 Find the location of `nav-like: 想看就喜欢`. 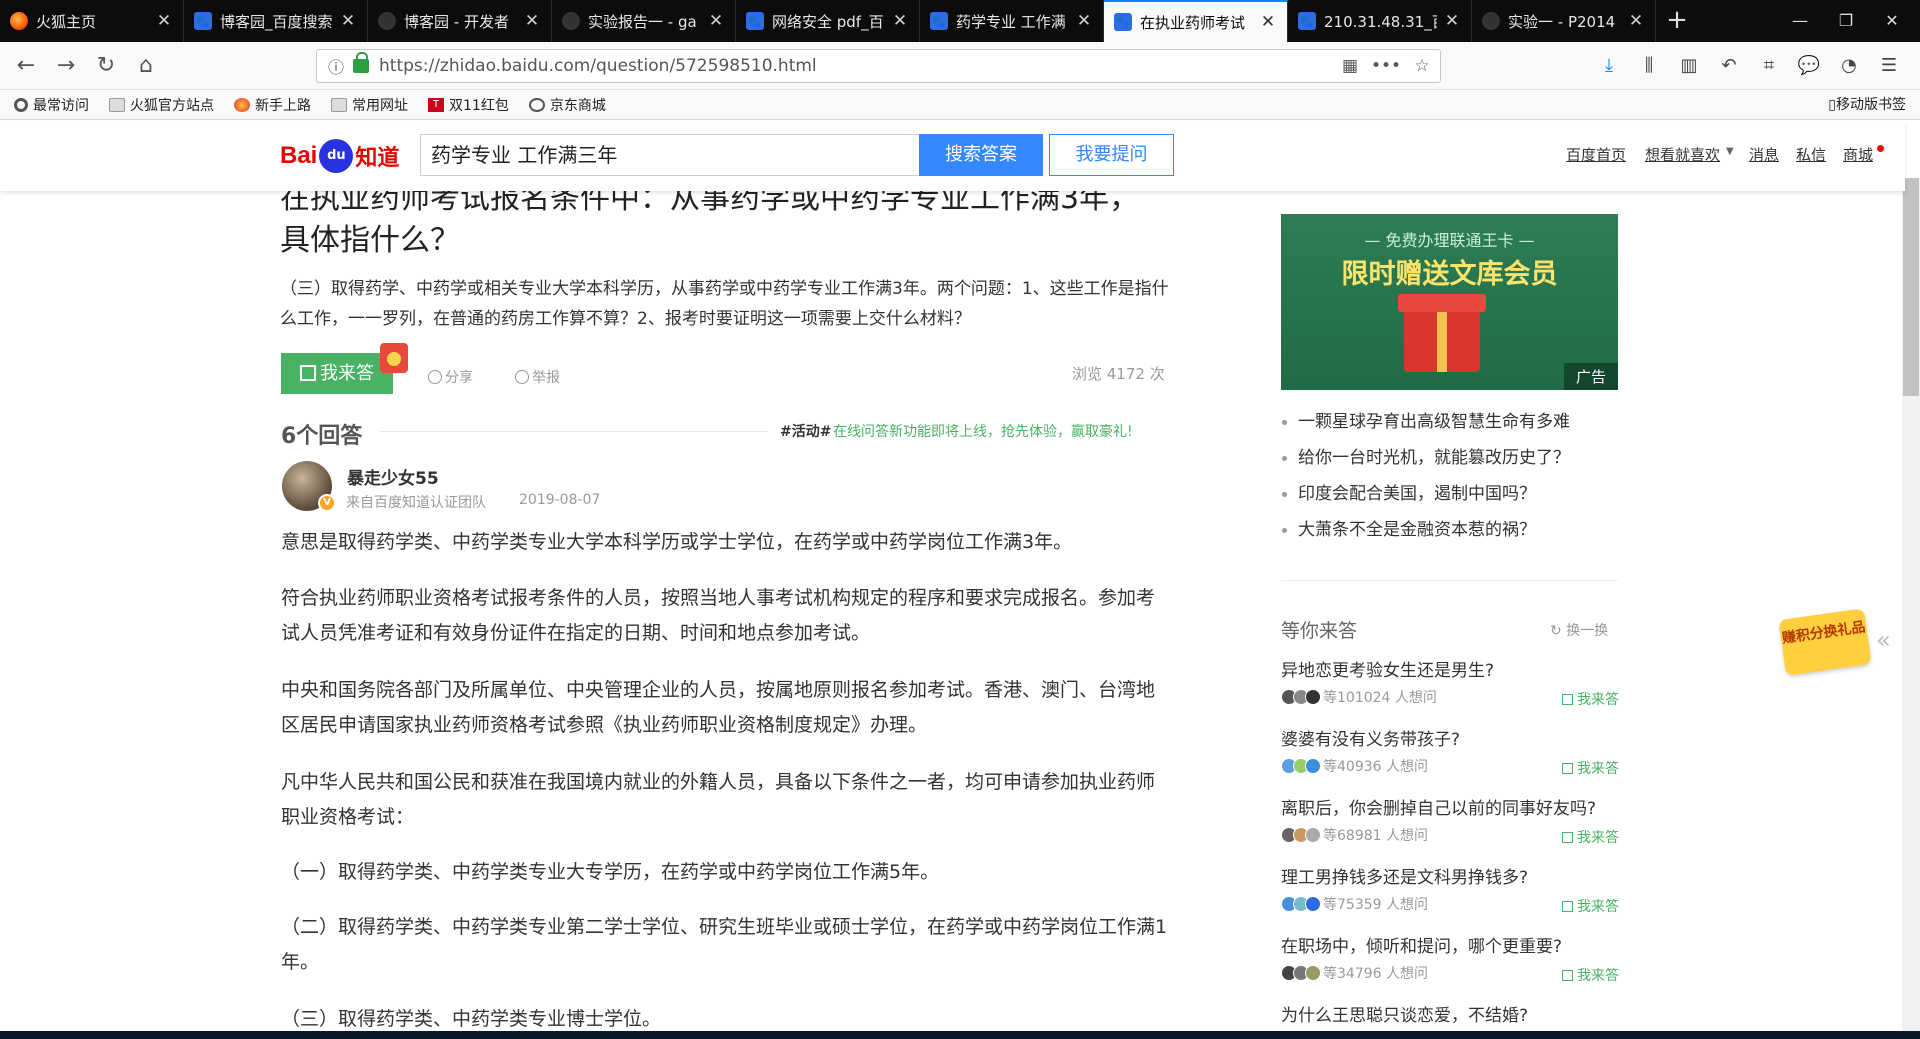

nav-like: 想看就喜欢 is located at coordinates (1682, 154).